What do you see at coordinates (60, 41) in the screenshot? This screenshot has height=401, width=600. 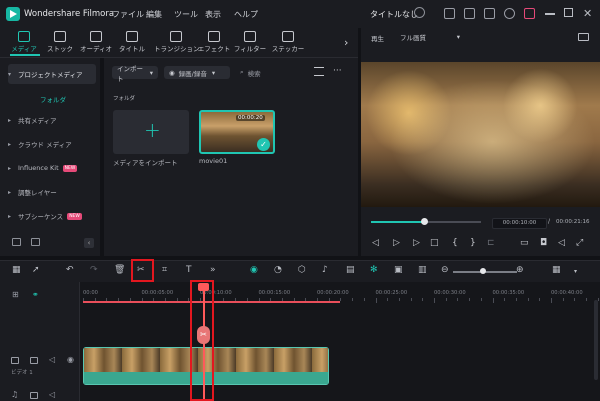 I see `tab-stock: ストック` at bounding box center [60, 41].